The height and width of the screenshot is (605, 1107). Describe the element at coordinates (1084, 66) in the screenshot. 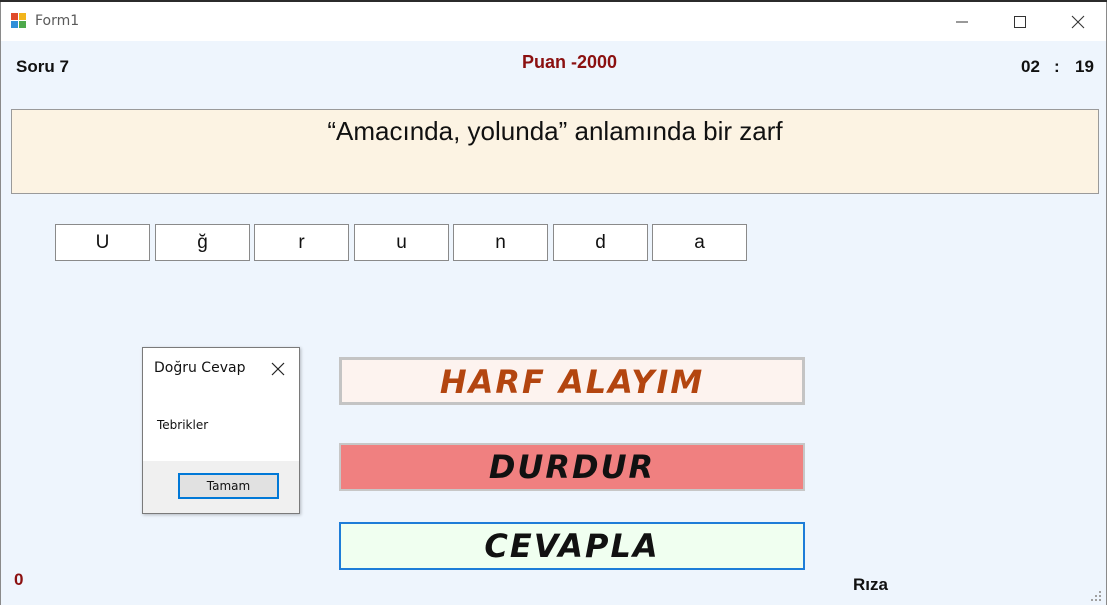

I see `timer-seconds: 19` at that location.